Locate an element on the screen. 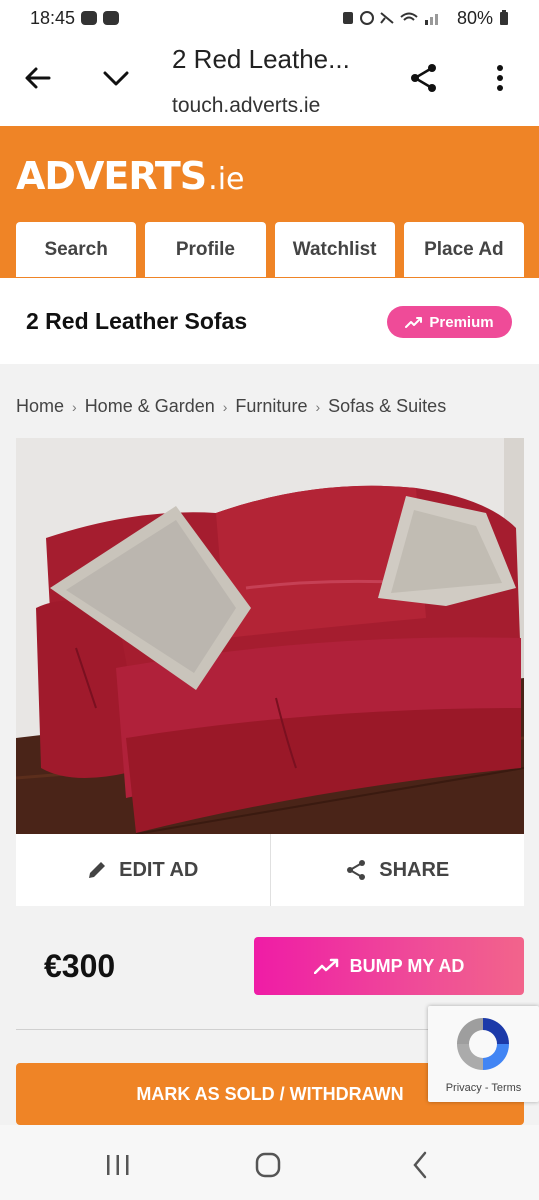 This screenshot has width=539, height=1200. breadcrumb-sofas-suites: Sofas & Suites is located at coordinates (387, 406).